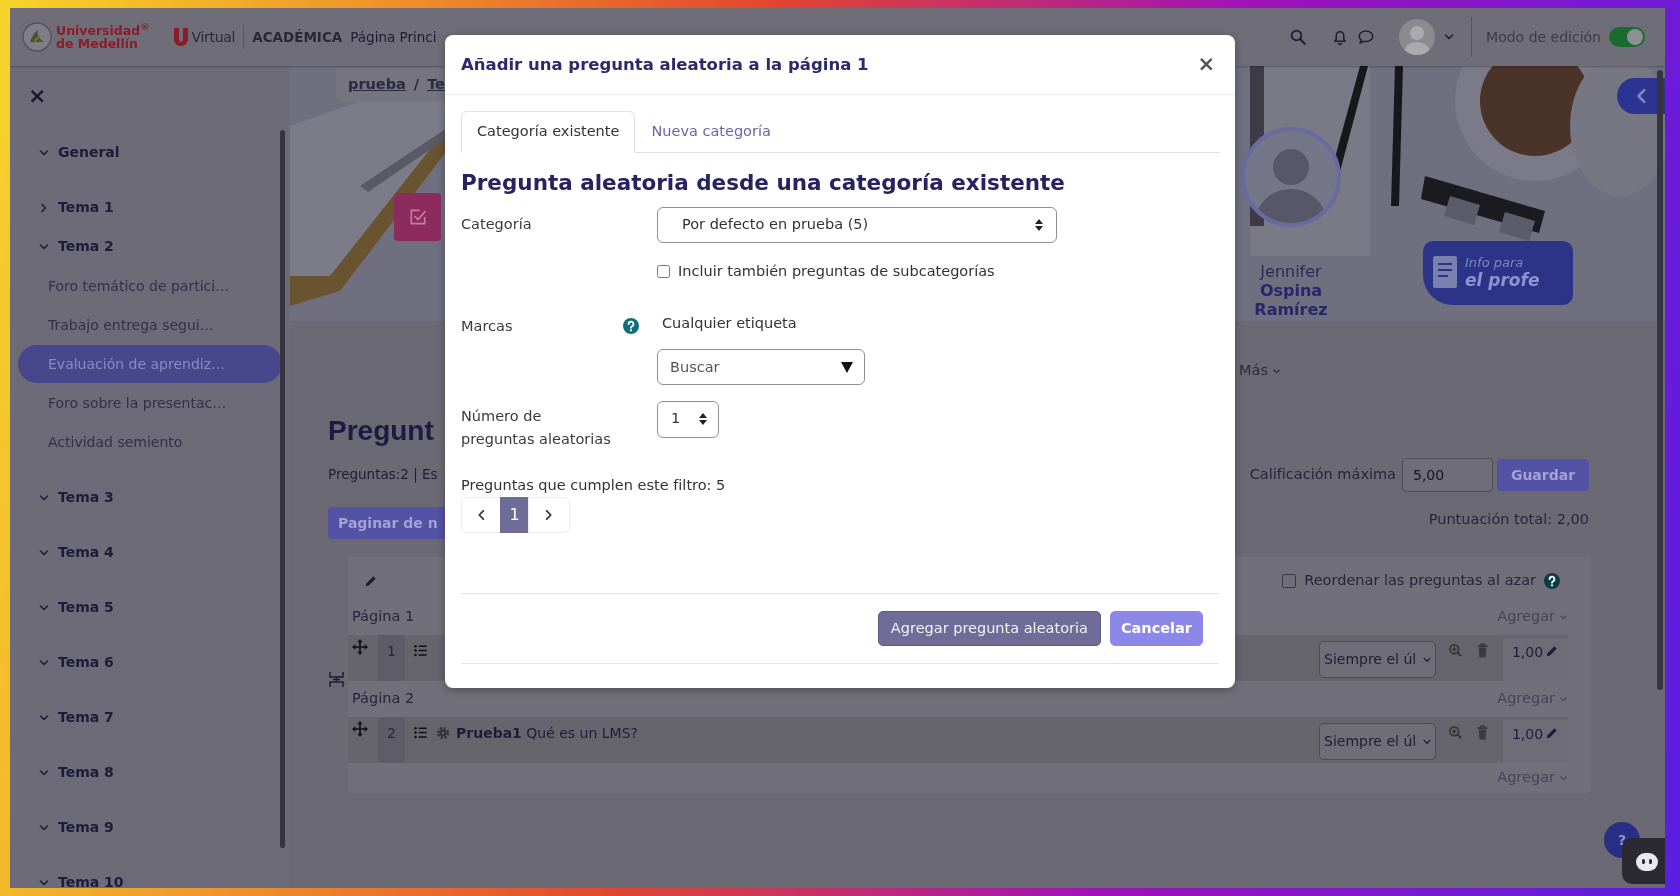 This screenshot has width=1680, height=896. Describe the element at coordinates (857, 224) in the screenshot. I see `category-select: Por defecto en prueba (5)` at that location.